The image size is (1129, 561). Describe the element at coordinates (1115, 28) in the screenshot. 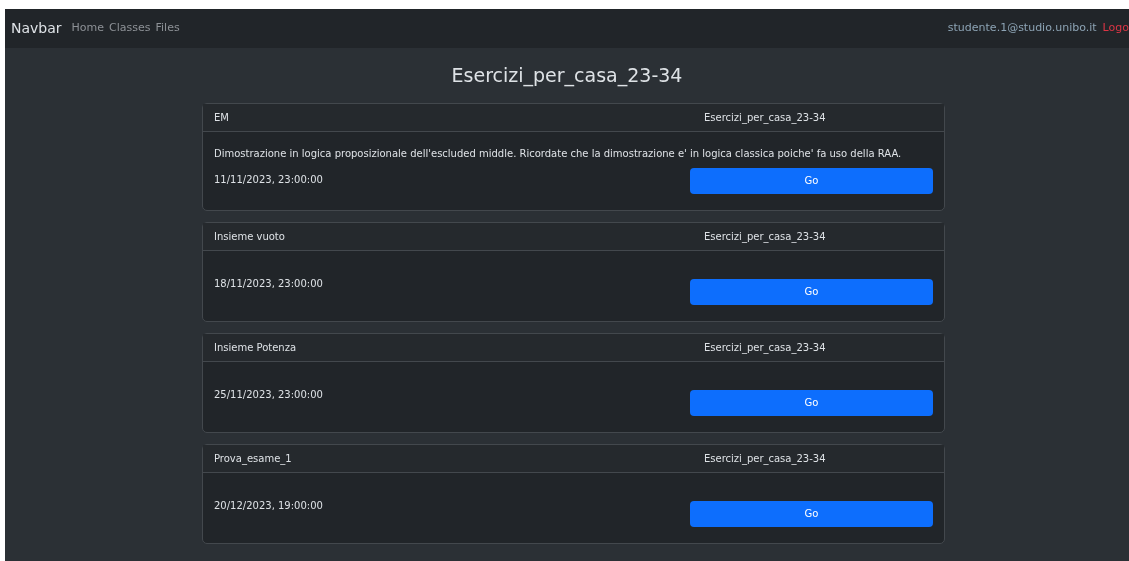

I see `logout-link: Logo` at that location.